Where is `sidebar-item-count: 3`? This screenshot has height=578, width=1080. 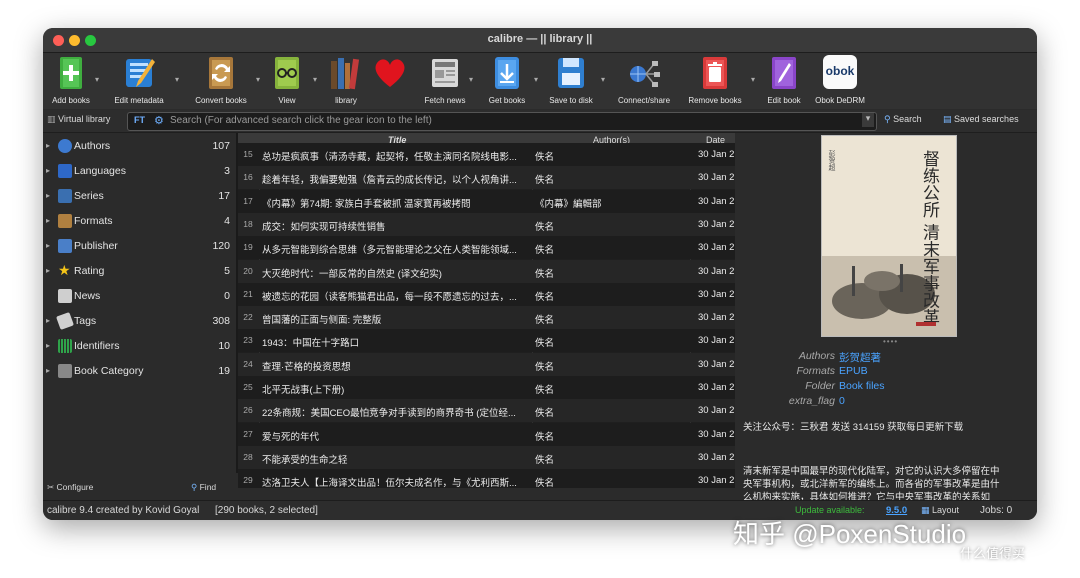 sidebar-item-count: 3 is located at coordinates (227, 171).